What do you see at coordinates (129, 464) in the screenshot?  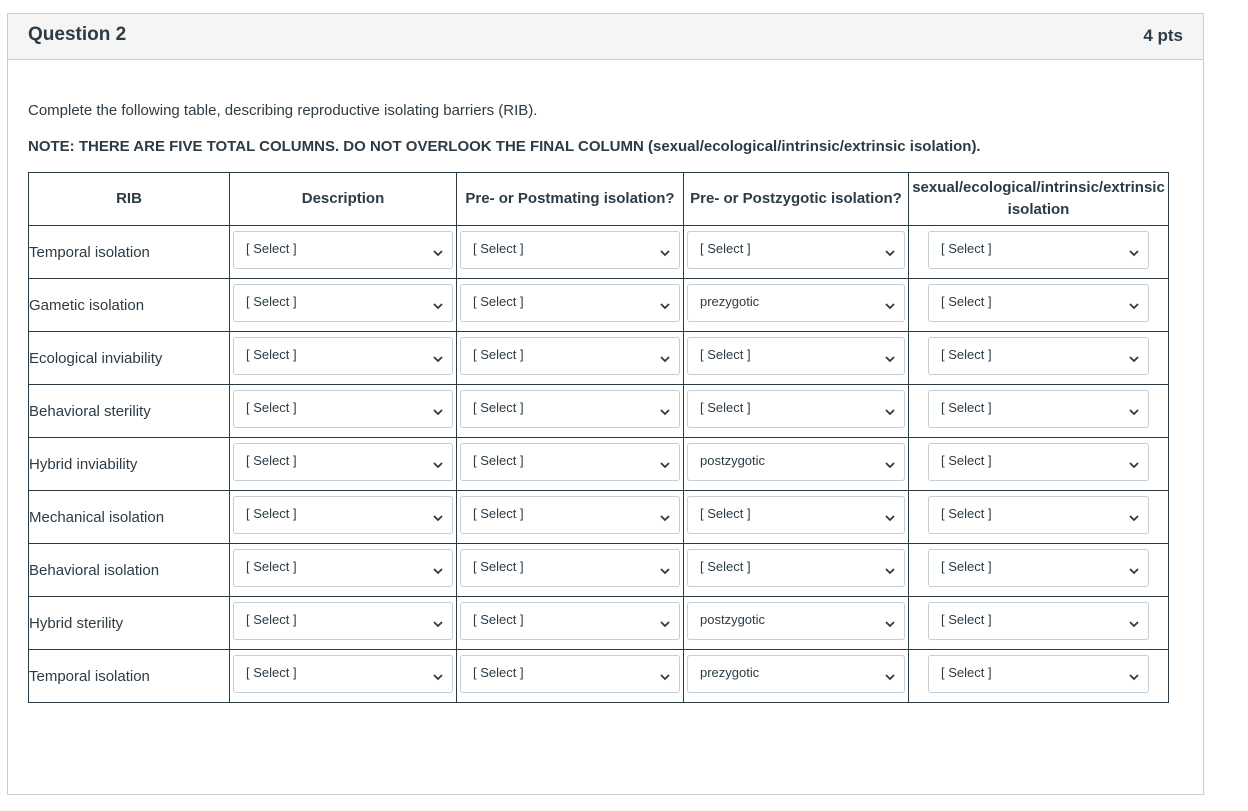 I see `rib-name-cell: Hybrid inviability` at bounding box center [129, 464].